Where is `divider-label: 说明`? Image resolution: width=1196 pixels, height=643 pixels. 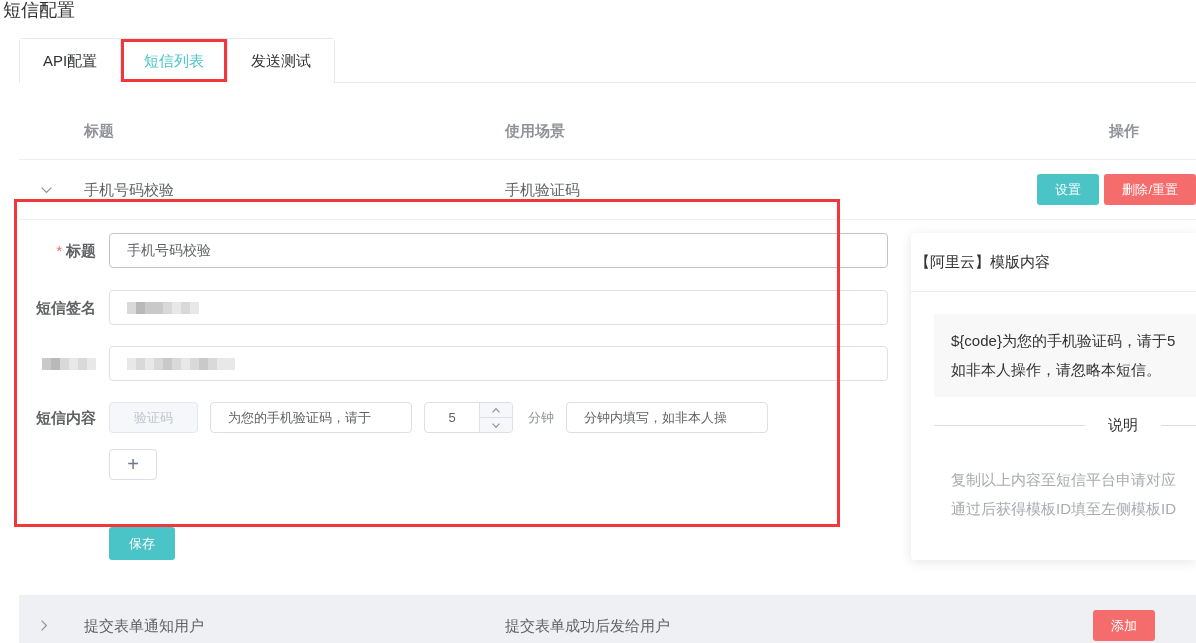
divider-label: 说明 is located at coordinates (1123, 425).